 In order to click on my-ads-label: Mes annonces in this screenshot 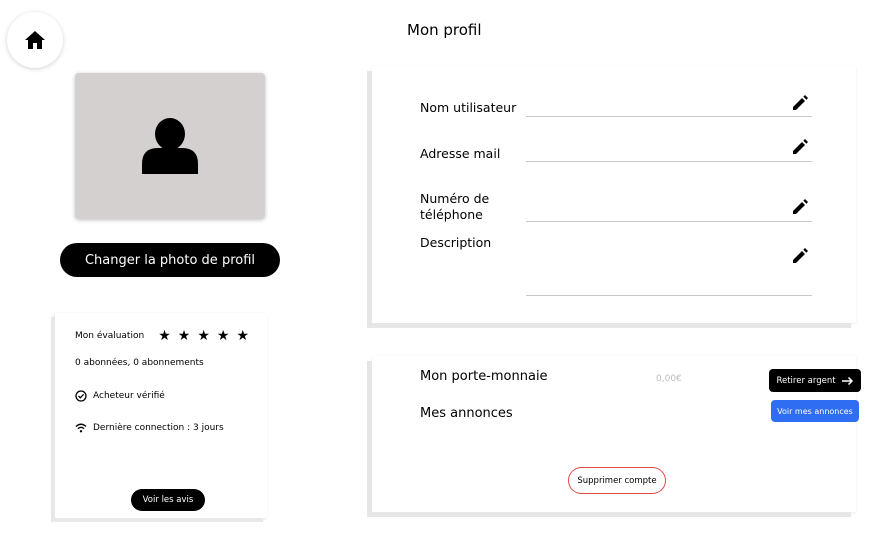, I will do `click(466, 413)`.